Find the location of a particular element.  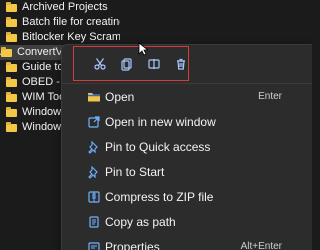

menu-item-compress-zip: Compress to ZIP file is located at coordinates (187, 197).